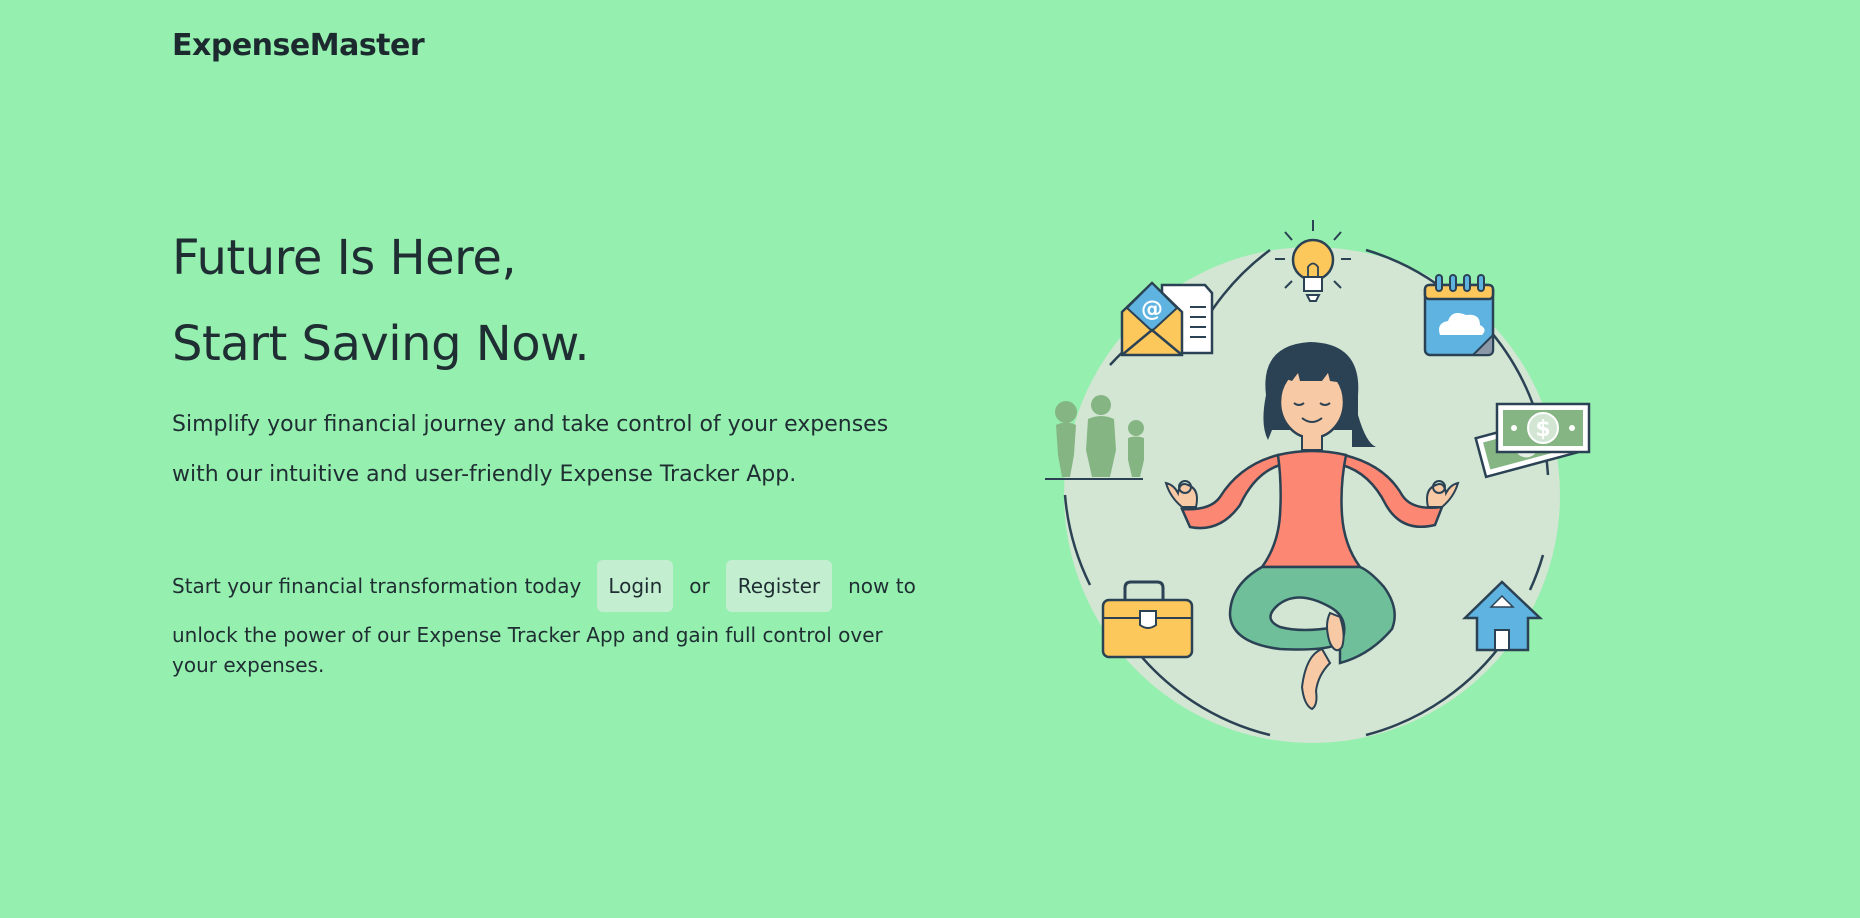 The height and width of the screenshot is (918, 1860). Describe the element at coordinates (635, 586) in the screenshot. I see `login-button: Login` at that location.